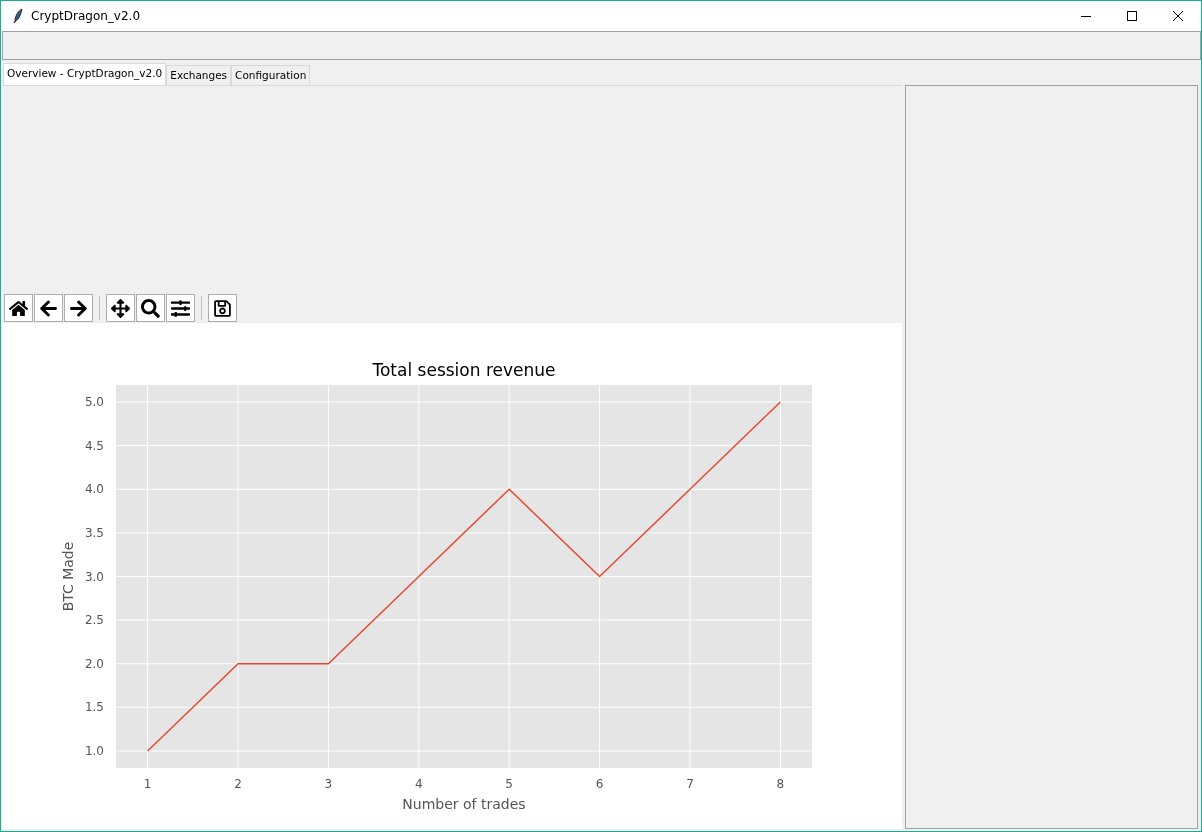 Image resolution: width=1202 pixels, height=832 pixels. Describe the element at coordinates (18, 16) in the screenshot. I see `feather-icon` at that location.